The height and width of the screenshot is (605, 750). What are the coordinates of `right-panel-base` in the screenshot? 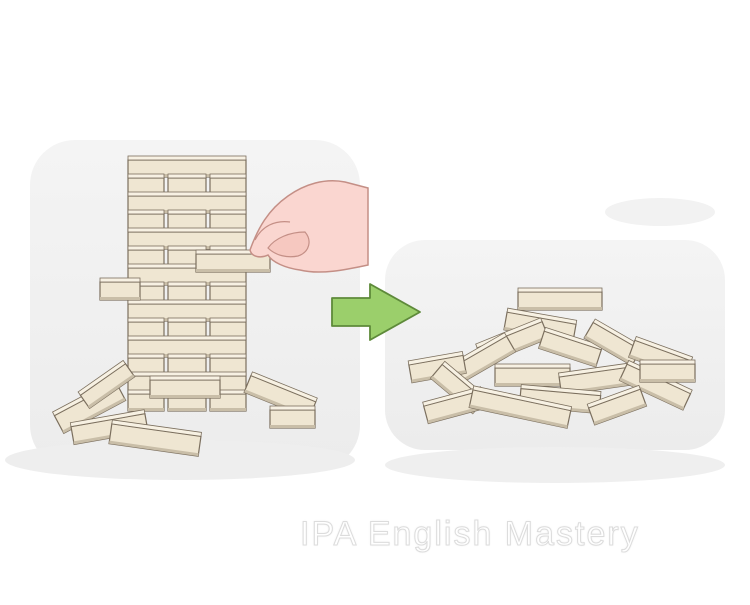 It's located at (555, 465).